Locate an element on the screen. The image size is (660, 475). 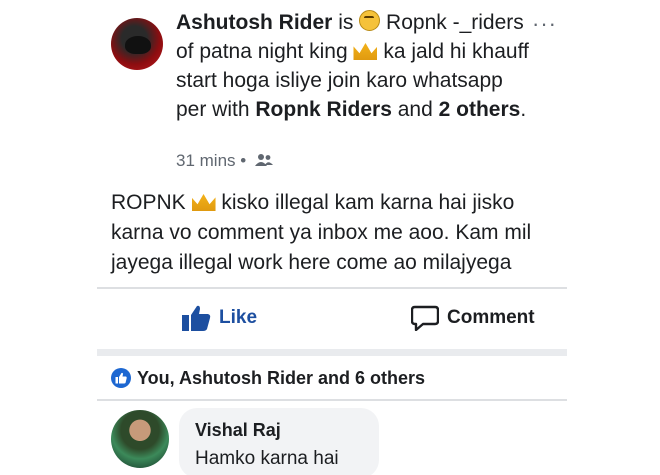
feeling-text-2: of patna night king is located at coordinates (262, 51).